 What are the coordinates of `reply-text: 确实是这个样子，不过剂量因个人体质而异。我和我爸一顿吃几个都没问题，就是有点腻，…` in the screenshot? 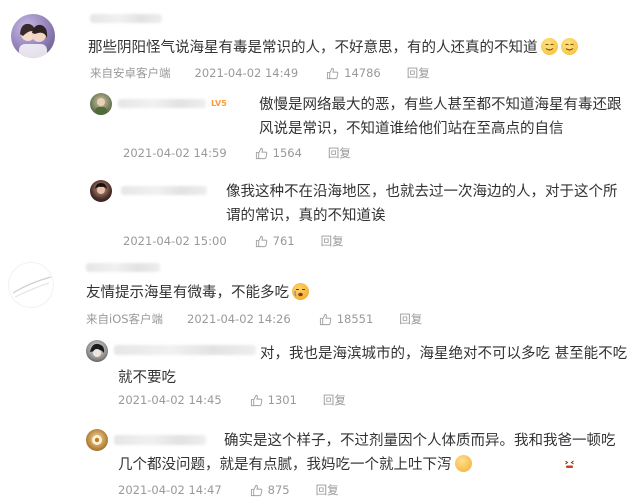 It's located at (373, 453).